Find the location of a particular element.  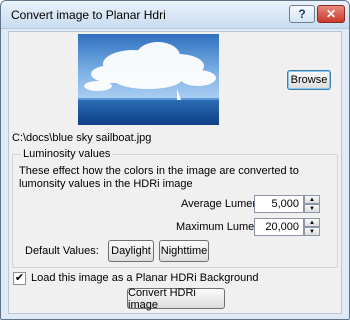

average-lumens-label: Average Lumens is located at coordinates (222, 204).